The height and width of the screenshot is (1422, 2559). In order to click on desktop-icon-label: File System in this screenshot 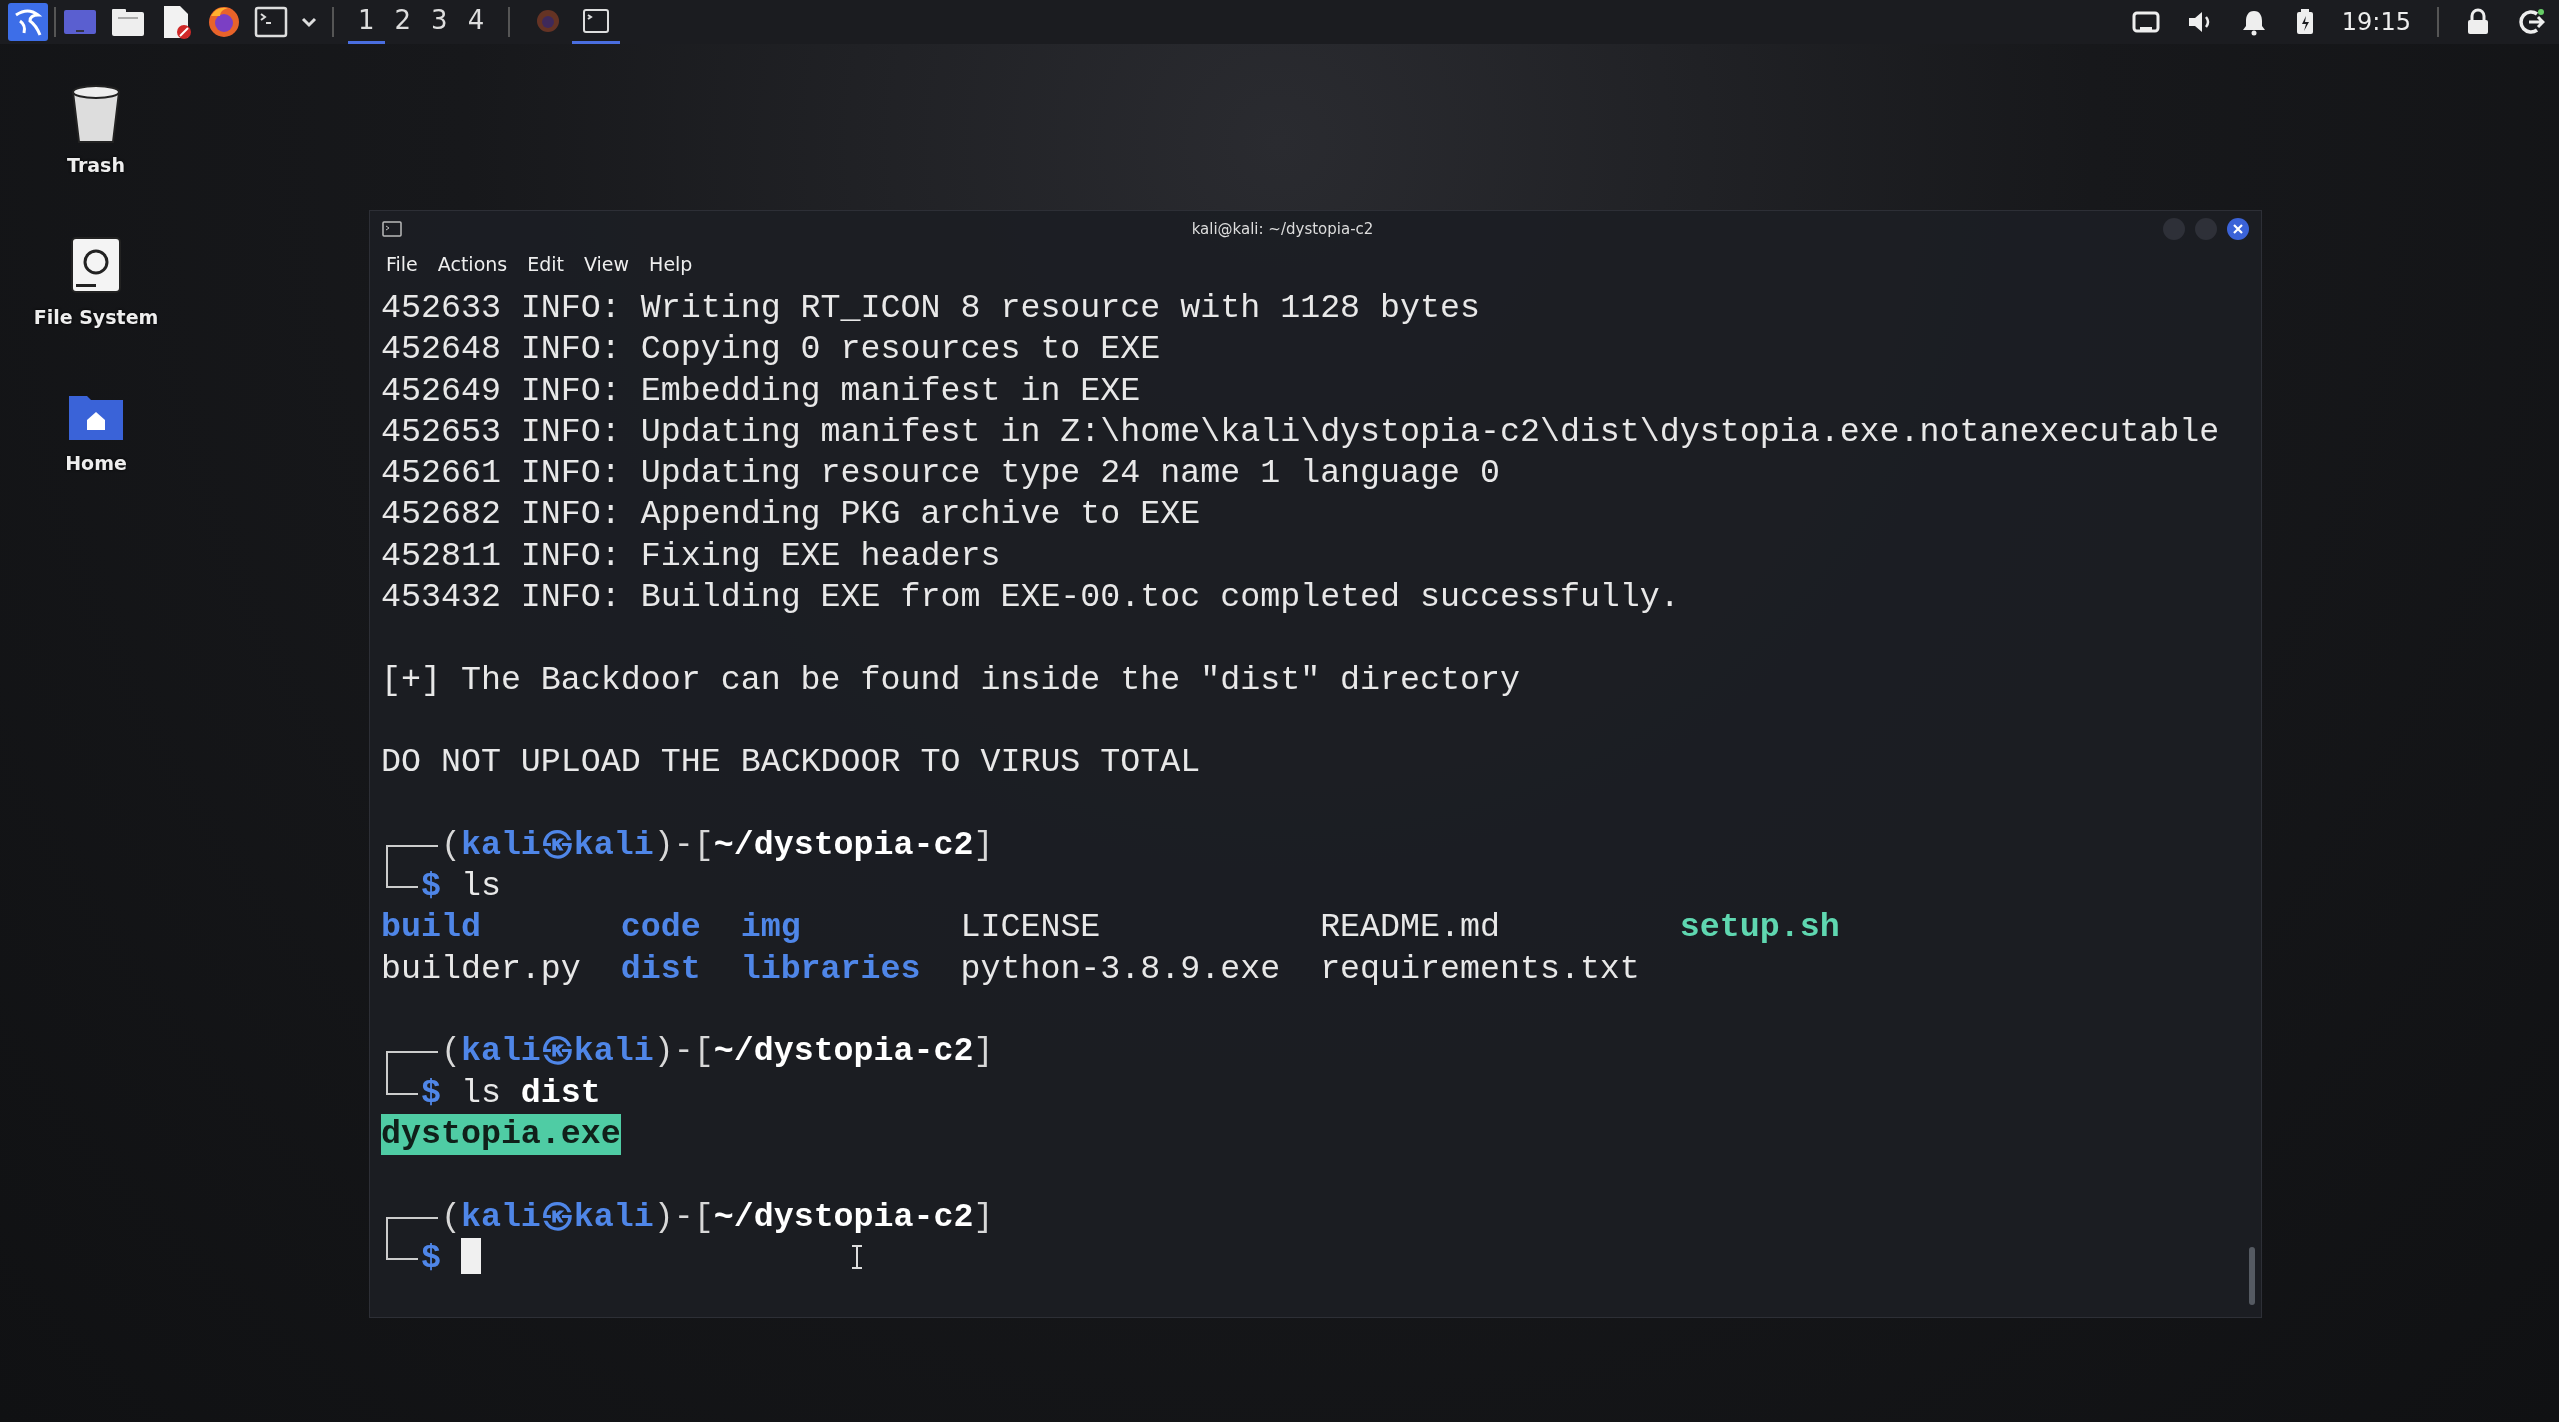, I will do `click(96, 317)`.